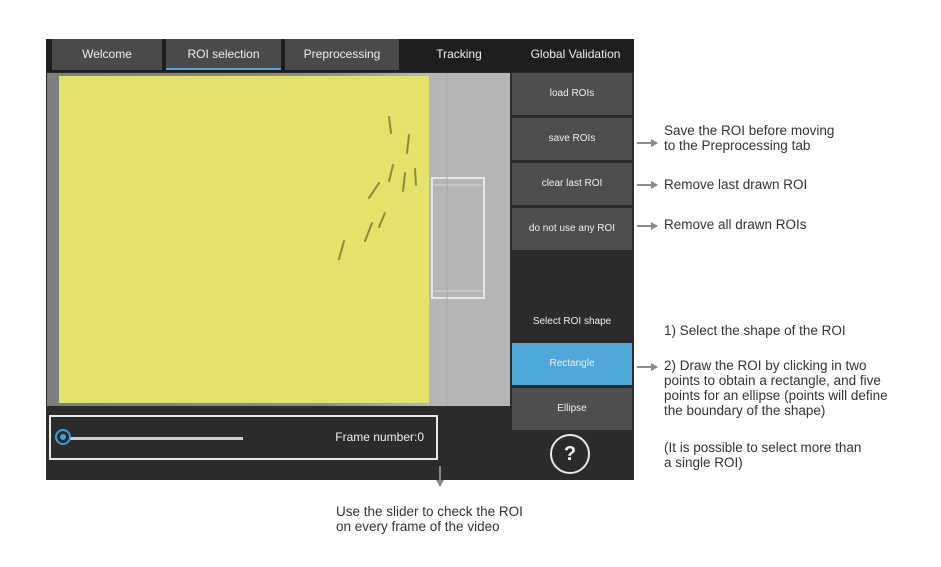  What do you see at coordinates (572, 184) in the screenshot?
I see `clear-last-roi-button: clear last ROI` at bounding box center [572, 184].